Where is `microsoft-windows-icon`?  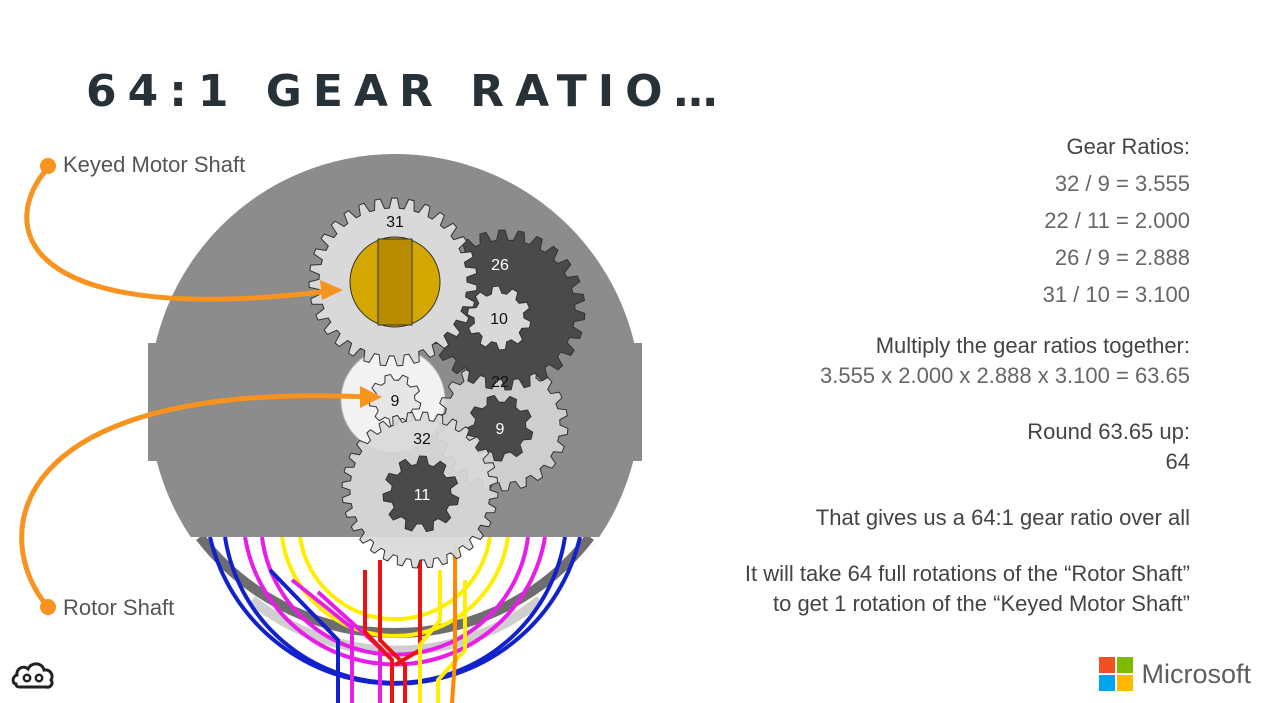 microsoft-windows-icon is located at coordinates (1116, 674).